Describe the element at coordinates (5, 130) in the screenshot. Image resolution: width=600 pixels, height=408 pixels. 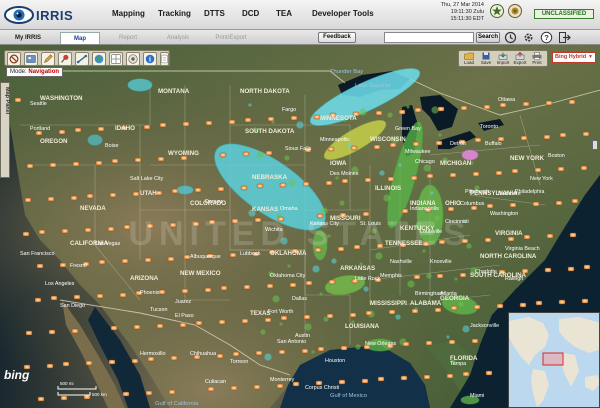
I see `map-panel-toggle: Map Panel` at that location.